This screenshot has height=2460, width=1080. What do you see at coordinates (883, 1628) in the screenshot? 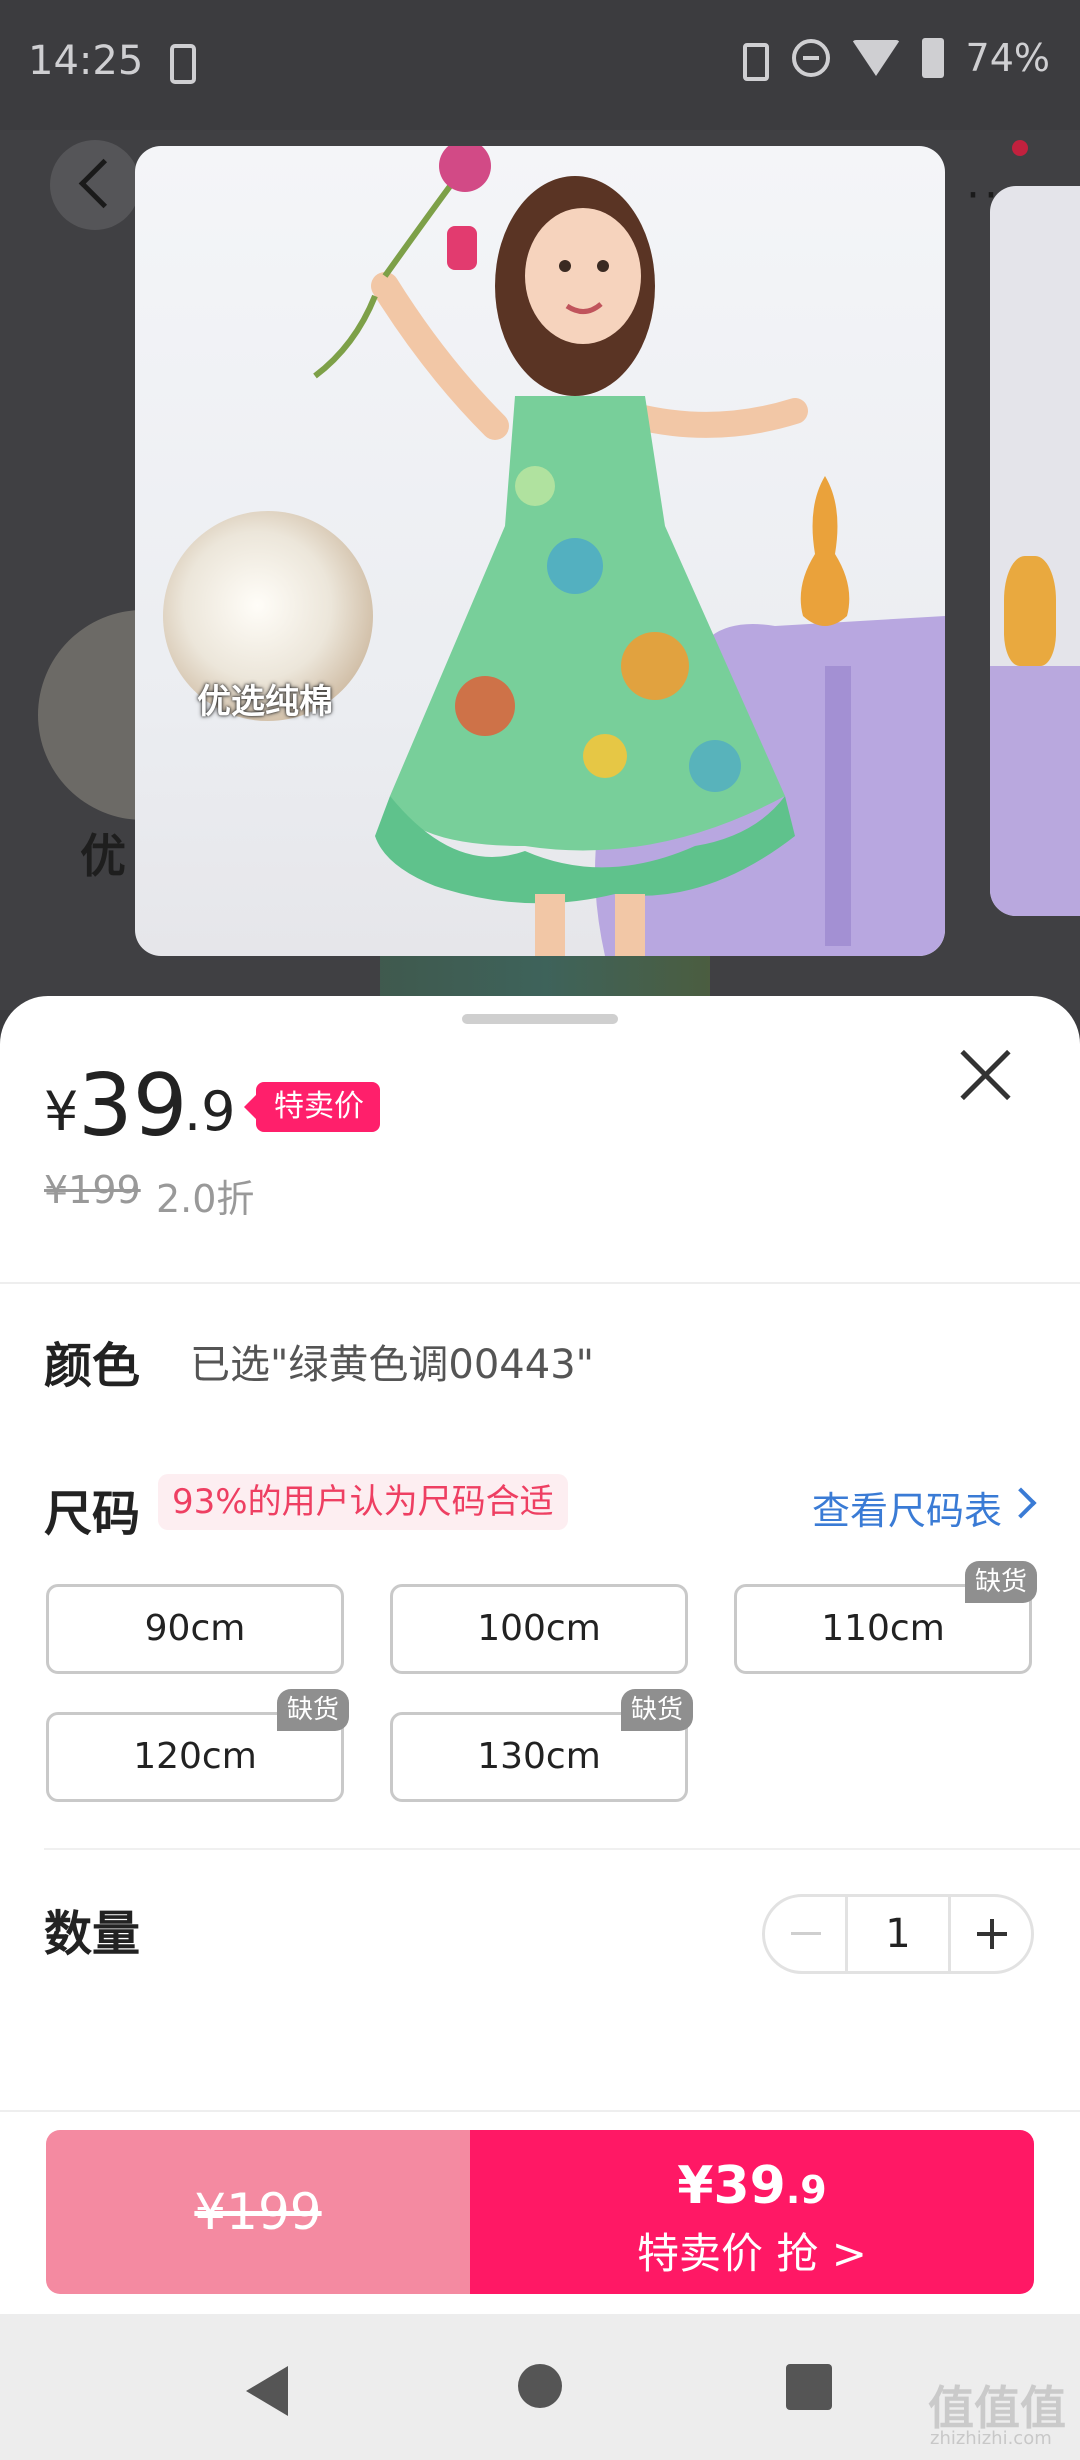
I see `size-option-label: 110cm` at bounding box center [883, 1628].